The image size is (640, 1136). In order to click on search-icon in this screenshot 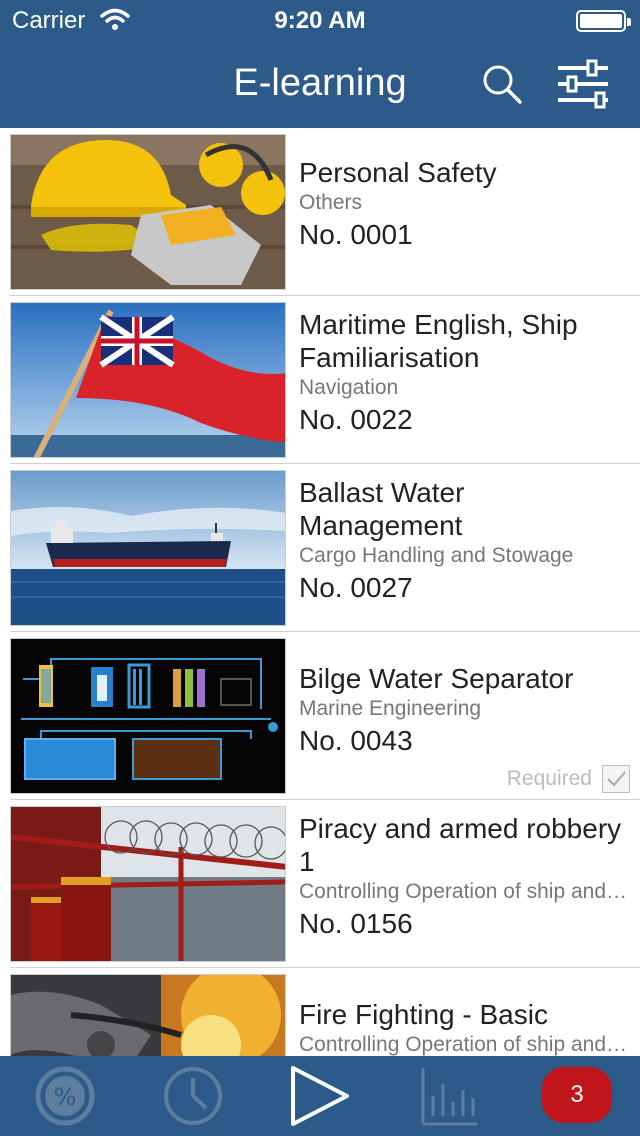, I will do `click(502, 84)`.